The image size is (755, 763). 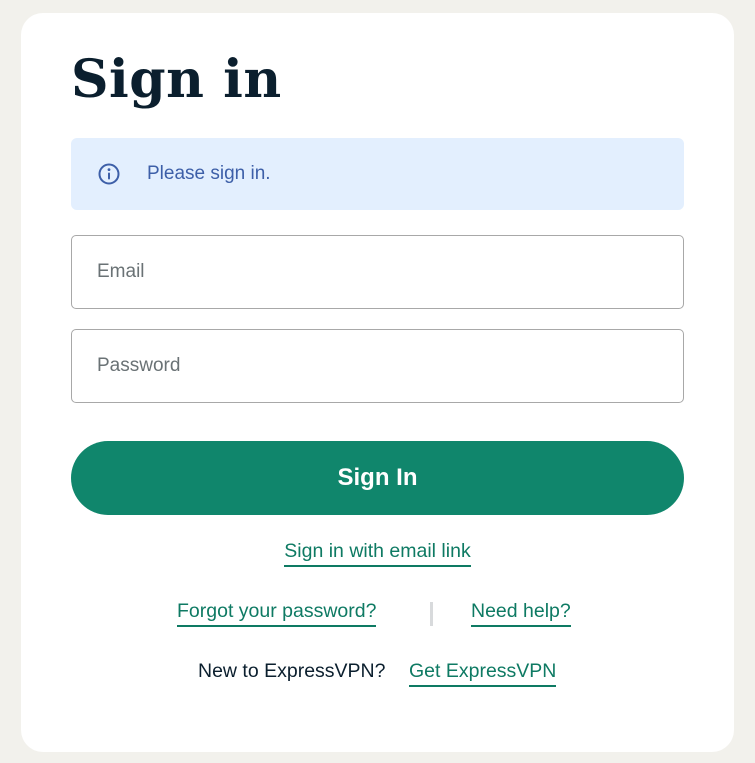 I want to click on password-field, so click(x=377, y=366).